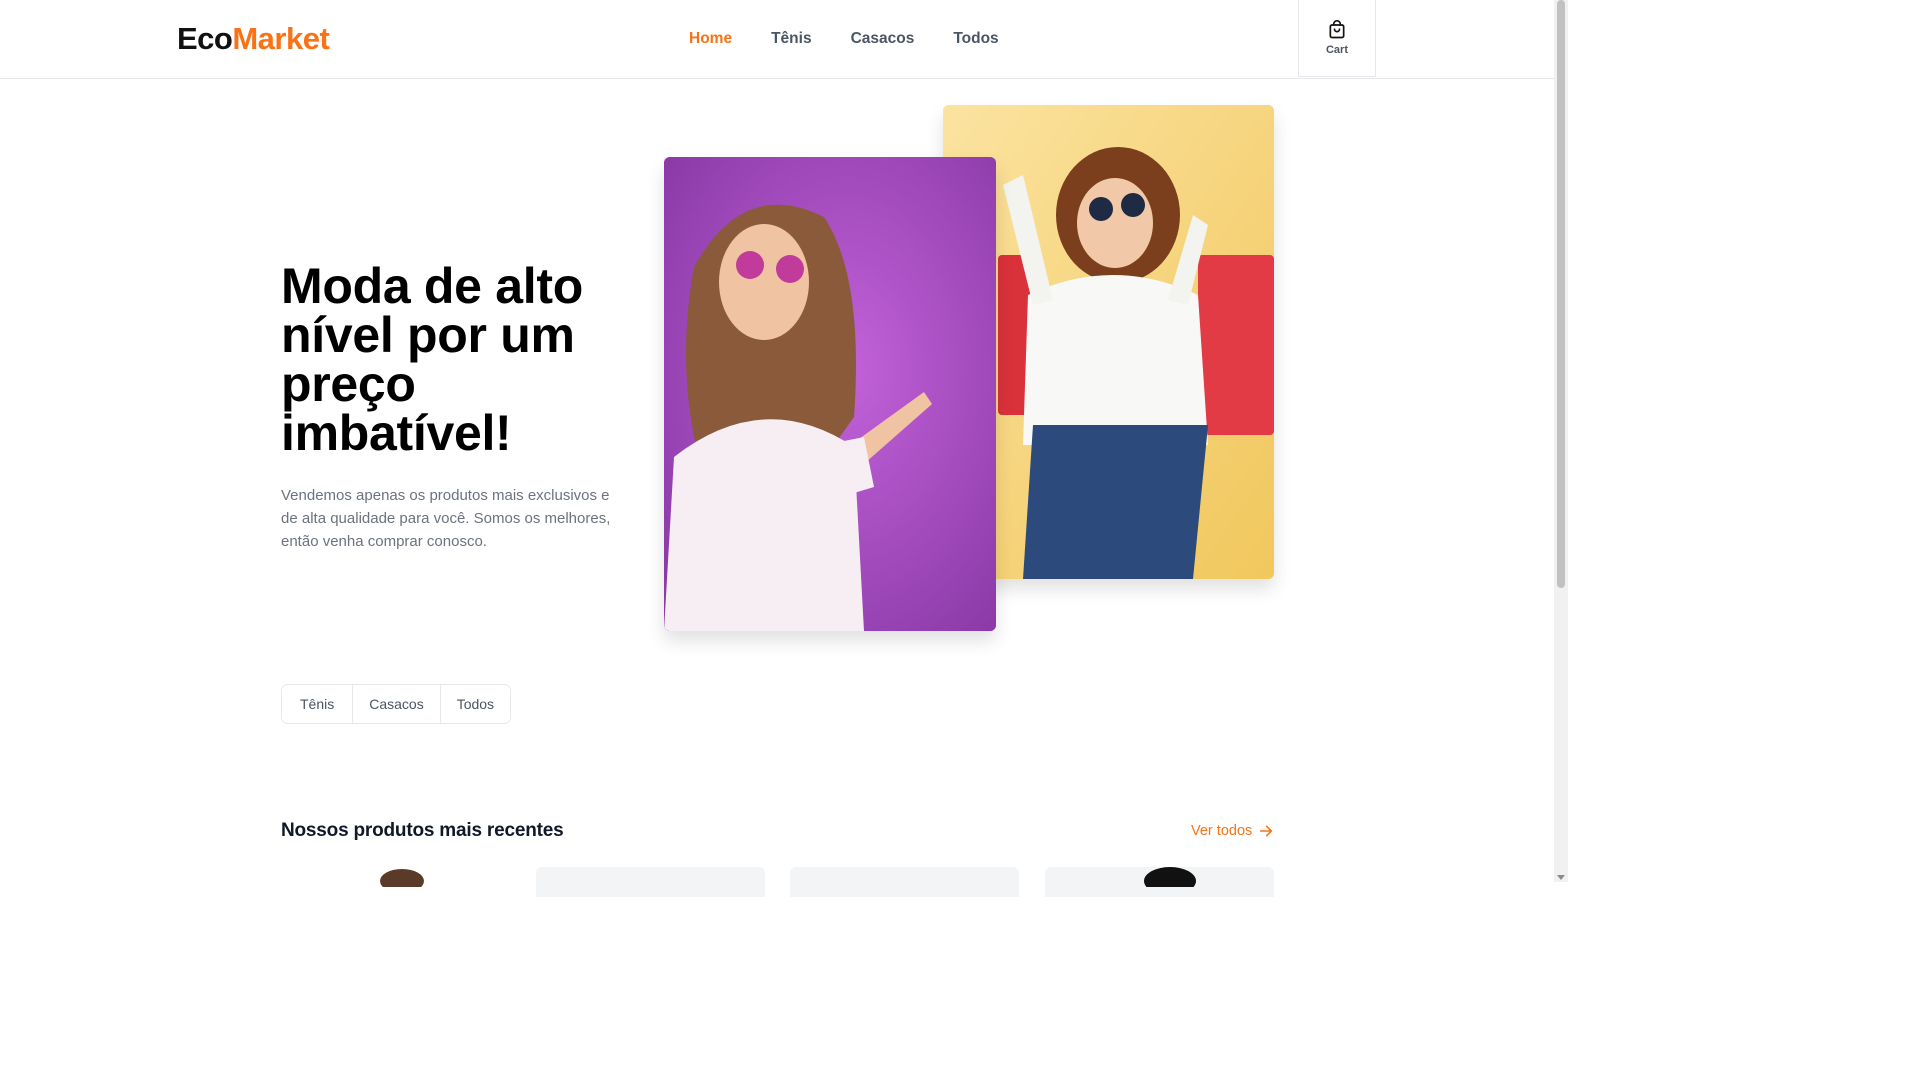 This screenshot has width=1920, height=1080. I want to click on nav-item-todos: Todos, so click(975, 39).